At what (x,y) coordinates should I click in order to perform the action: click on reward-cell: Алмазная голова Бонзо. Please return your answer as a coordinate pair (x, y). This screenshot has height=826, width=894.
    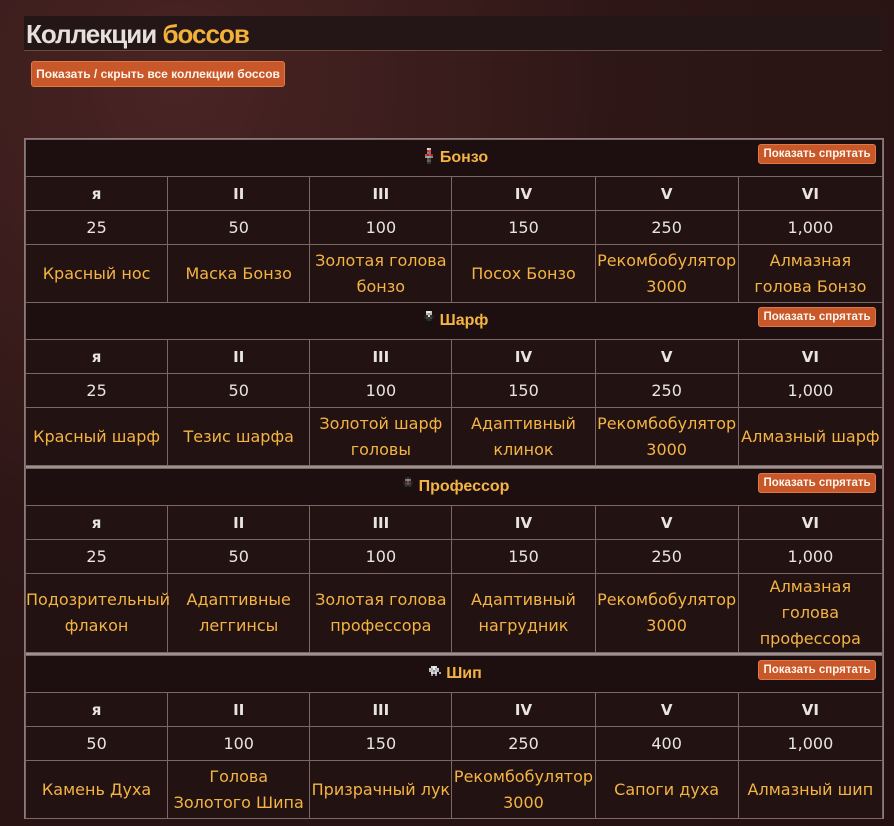
    Looking at the image, I should click on (810, 273).